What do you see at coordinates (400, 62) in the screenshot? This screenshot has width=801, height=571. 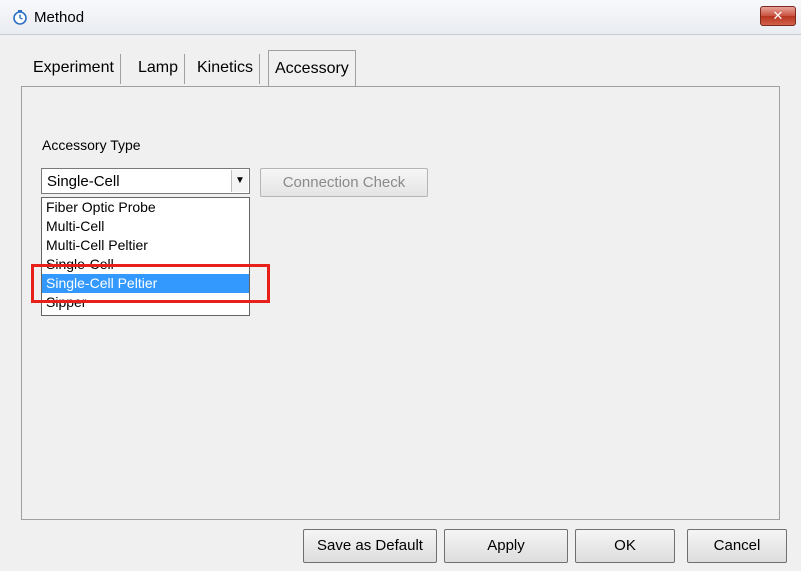 I see `tab-strip: Experiment Lamp Kinetics Accessory` at bounding box center [400, 62].